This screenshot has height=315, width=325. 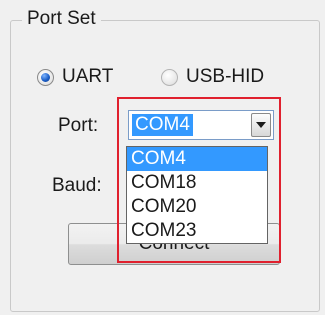 I want to click on port-option-com20: COM20, so click(x=197, y=207).